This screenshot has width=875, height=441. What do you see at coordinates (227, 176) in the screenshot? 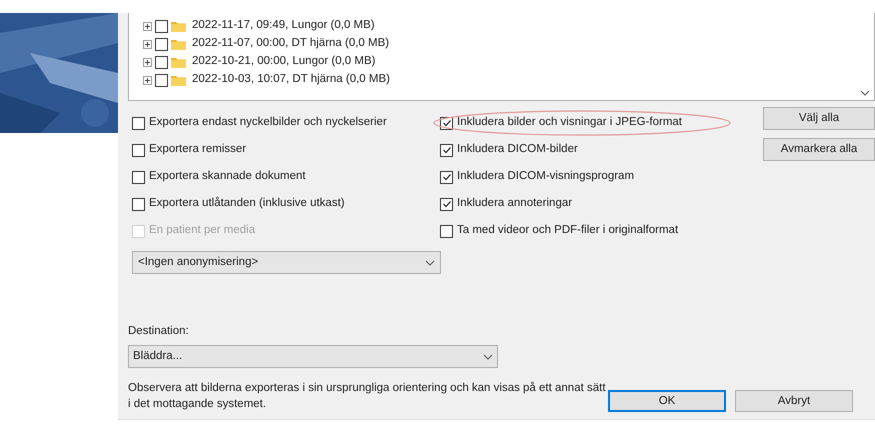
I see `checkbox-label: Exportera skannade dokument` at bounding box center [227, 176].